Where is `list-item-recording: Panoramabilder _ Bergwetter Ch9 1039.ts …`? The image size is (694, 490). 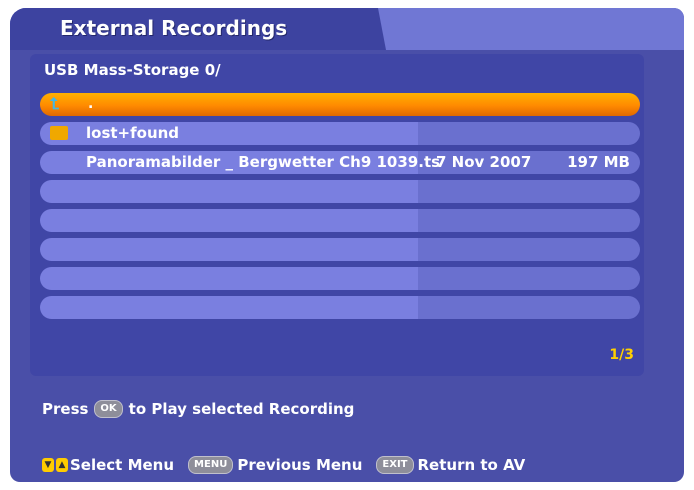
list-item-recording: Panoramabilder _ Bergwetter Ch9 1039.ts … is located at coordinates (340, 162).